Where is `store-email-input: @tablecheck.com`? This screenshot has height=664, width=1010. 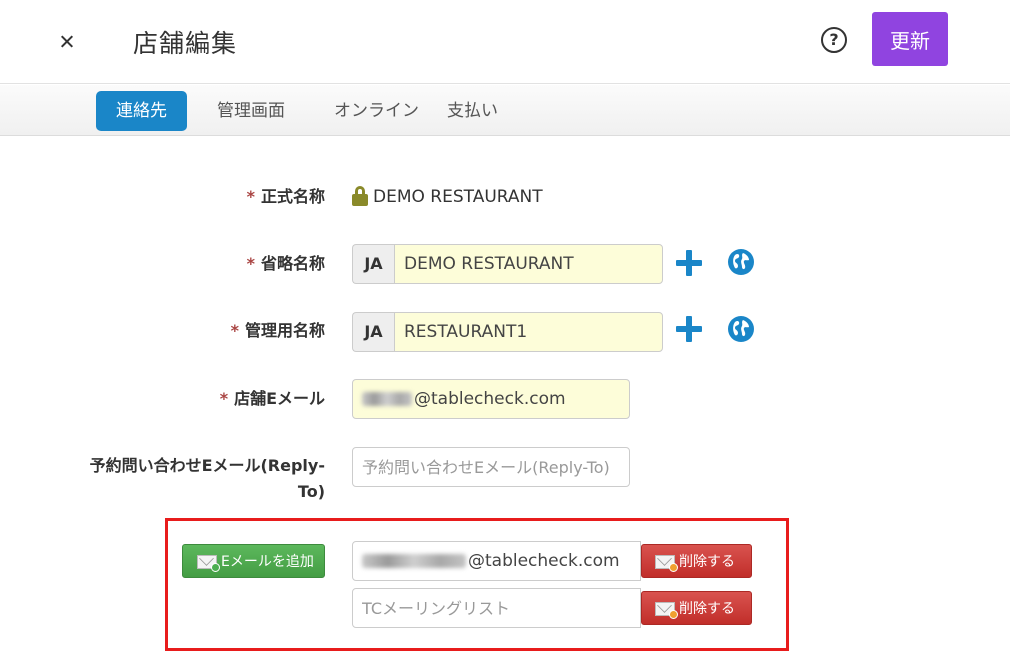 store-email-input: @tablecheck.com is located at coordinates (491, 399).